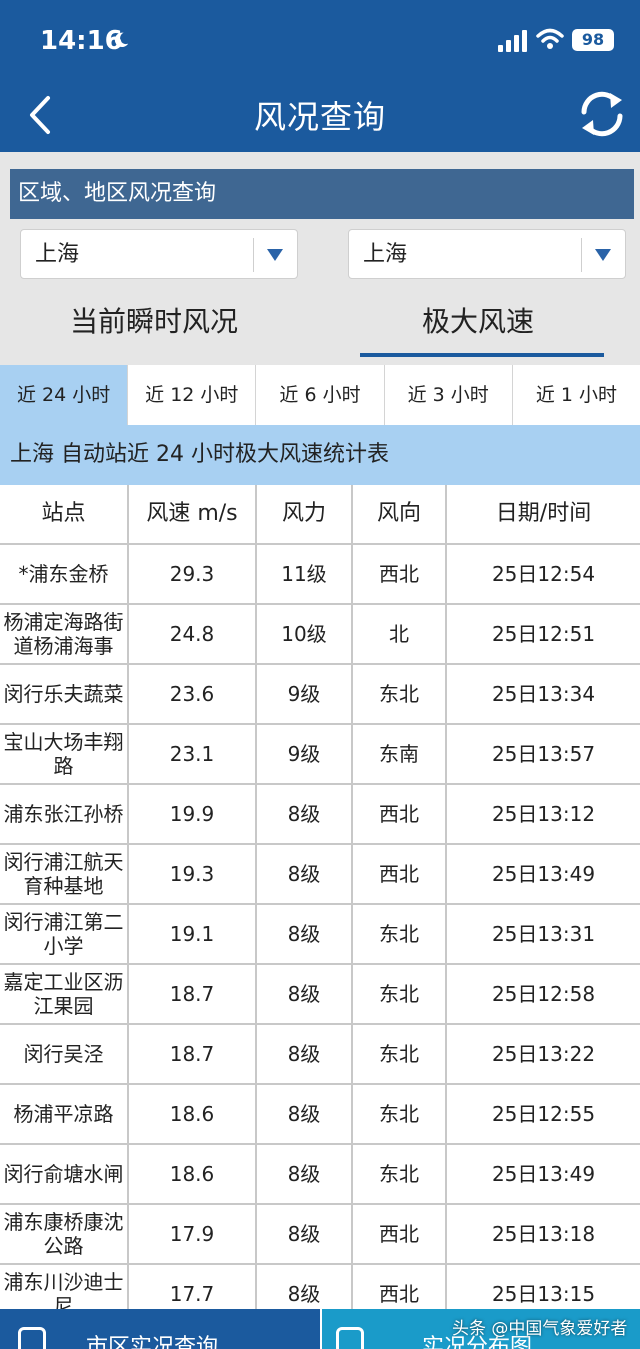  Describe the element at coordinates (447, 395) in the screenshot. I see `period-tab-3h: 近 3 小时` at that location.